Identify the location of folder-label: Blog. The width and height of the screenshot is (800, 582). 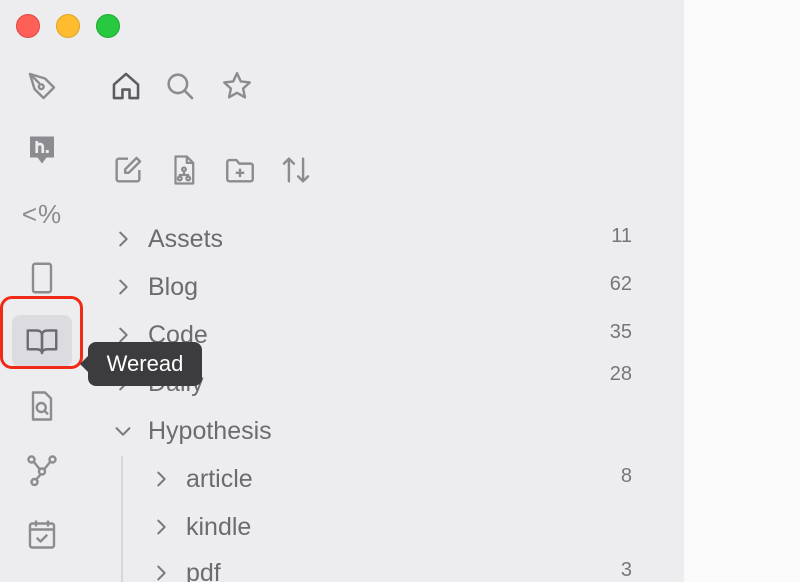
(173, 286).